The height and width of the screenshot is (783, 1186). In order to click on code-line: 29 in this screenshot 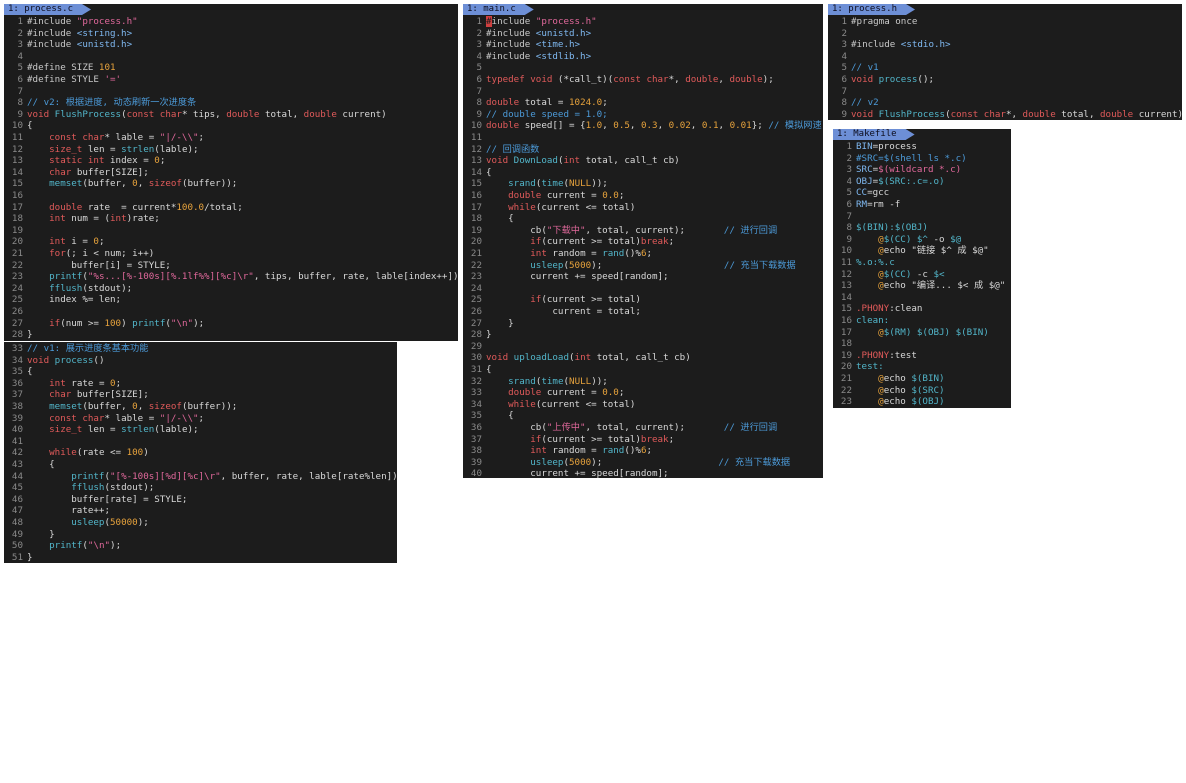, I will do `click(643, 347)`.